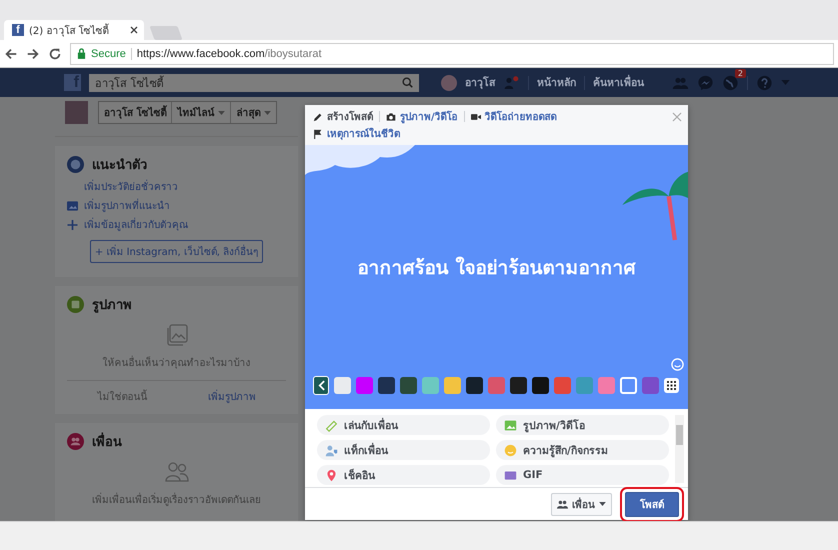  What do you see at coordinates (55, 53) in the screenshot?
I see `reload-icon` at bounding box center [55, 53].